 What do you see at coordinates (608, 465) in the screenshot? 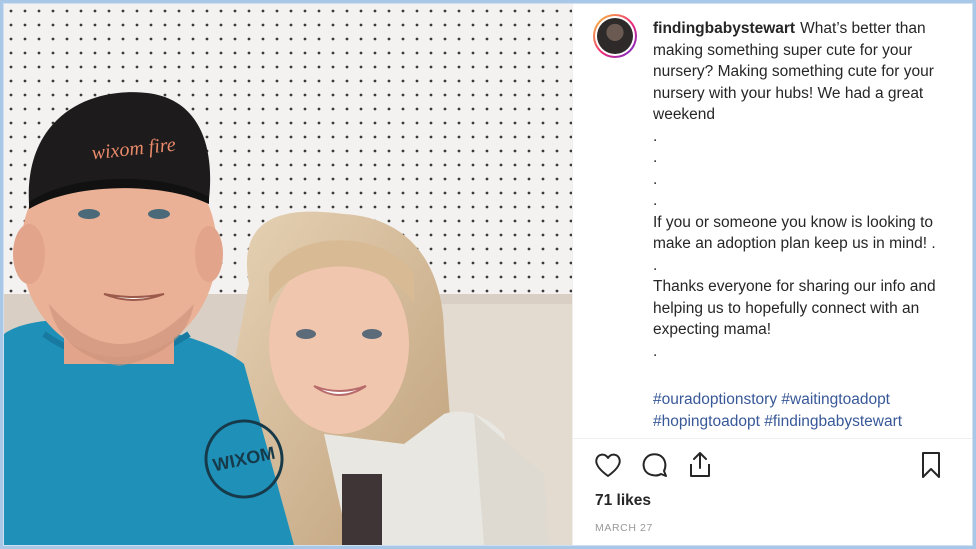
I see `heart-icon` at bounding box center [608, 465].